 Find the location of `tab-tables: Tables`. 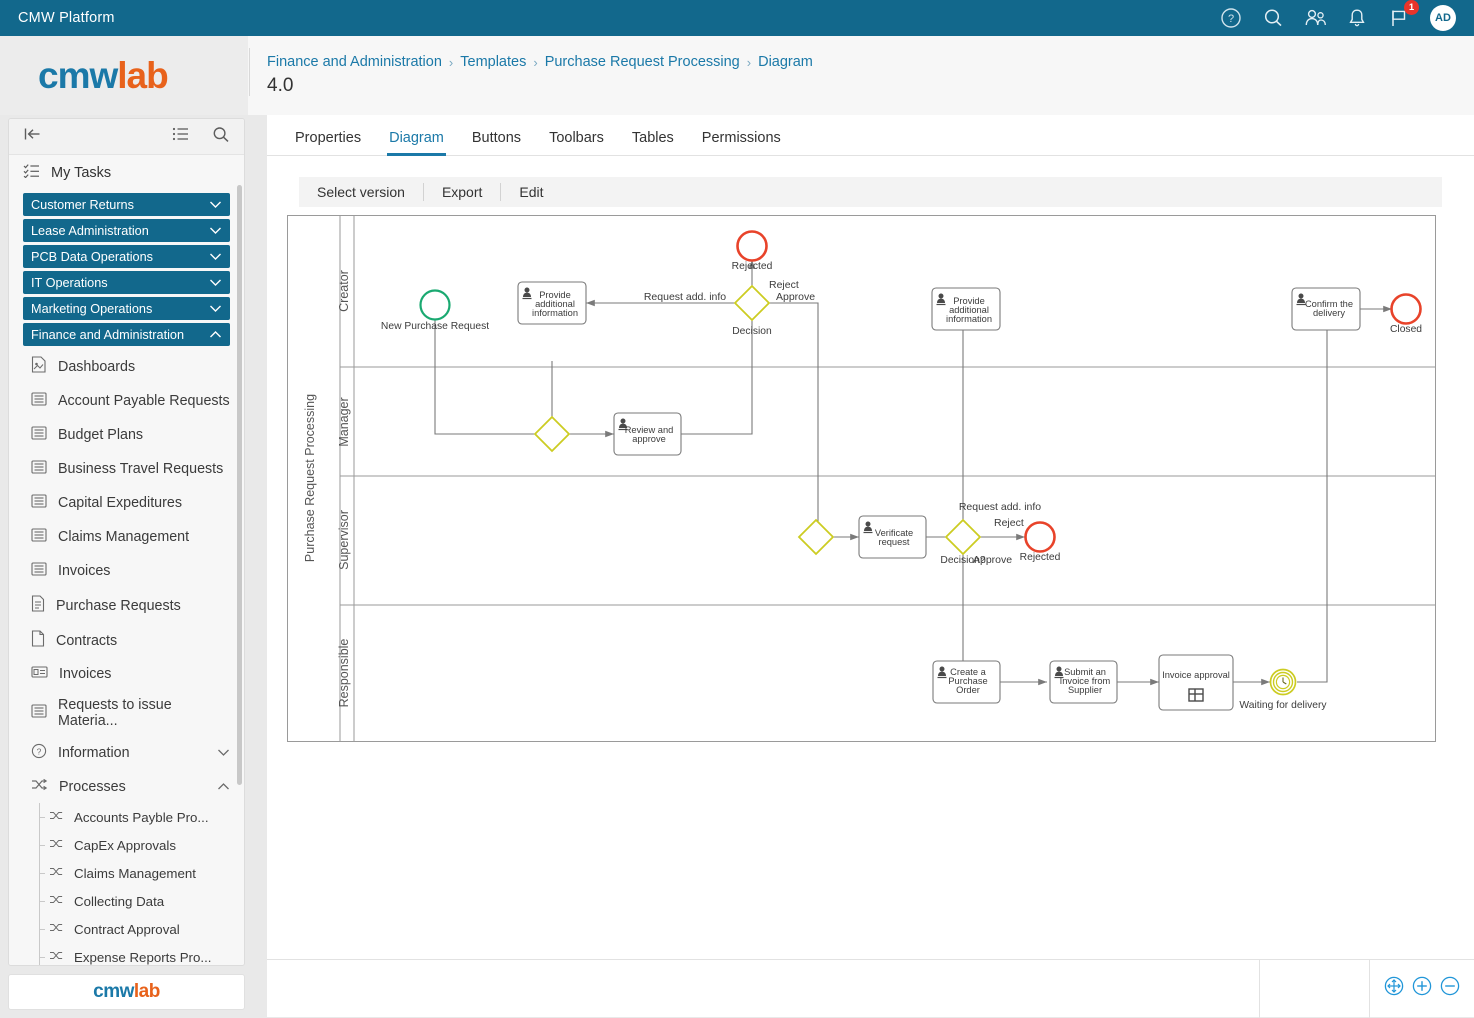

tab-tables: Tables is located at coordinates (653, 142).